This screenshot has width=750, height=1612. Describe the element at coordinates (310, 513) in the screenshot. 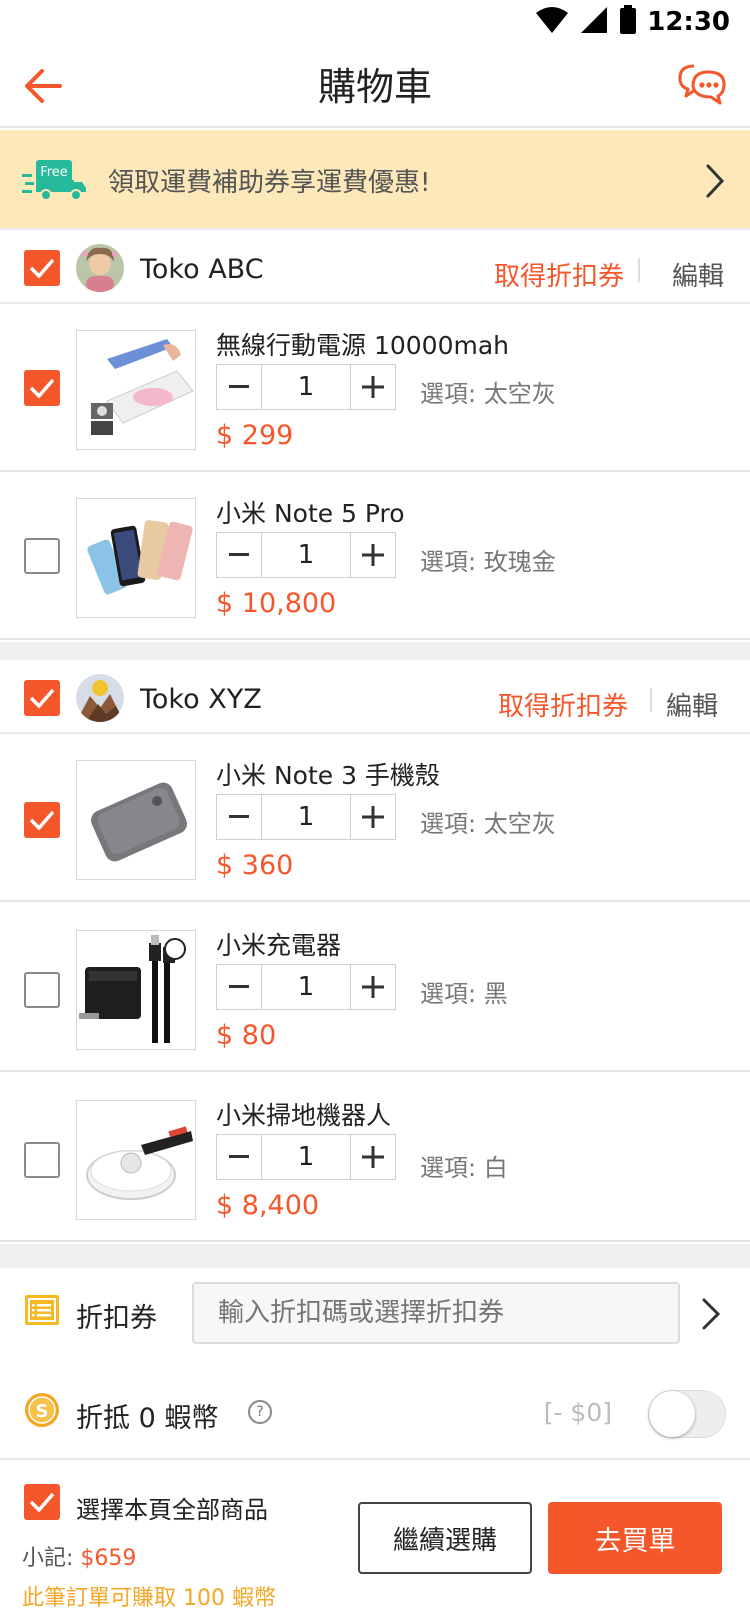

I see `product-name: 小米 Note 5 Pro` at that location.